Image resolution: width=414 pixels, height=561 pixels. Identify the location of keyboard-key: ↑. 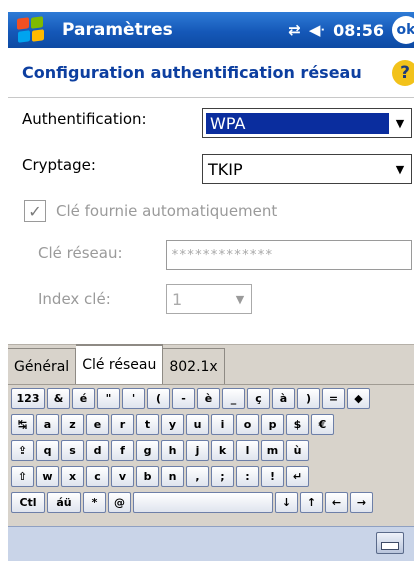
(311, 502).